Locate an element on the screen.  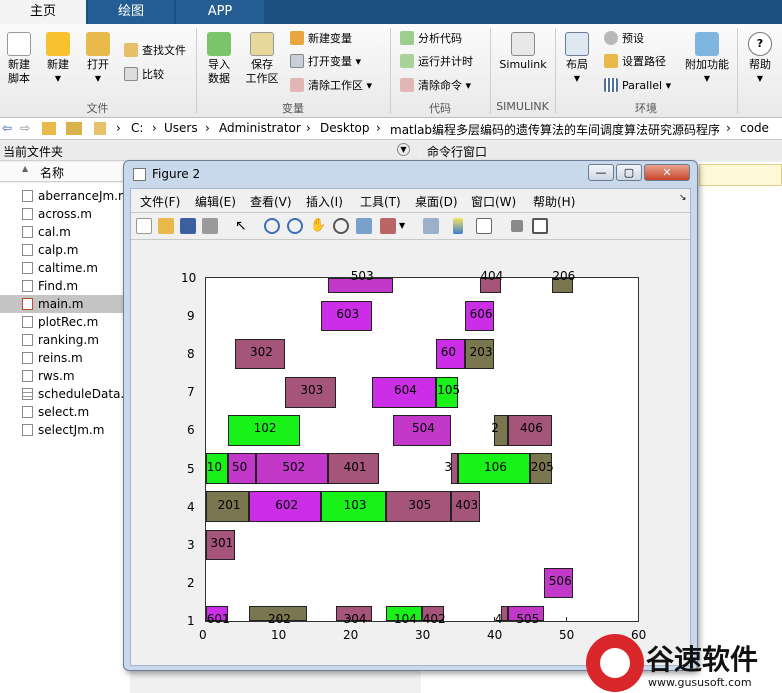
help-label: 帮助 is located at coordinates (760, 64).